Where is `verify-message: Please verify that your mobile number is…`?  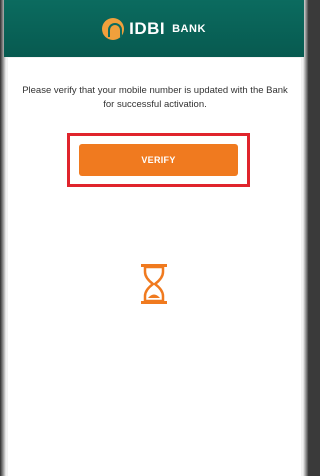
verify-message: Please verify that your mobile number is… is located at coordinates (155, 97).